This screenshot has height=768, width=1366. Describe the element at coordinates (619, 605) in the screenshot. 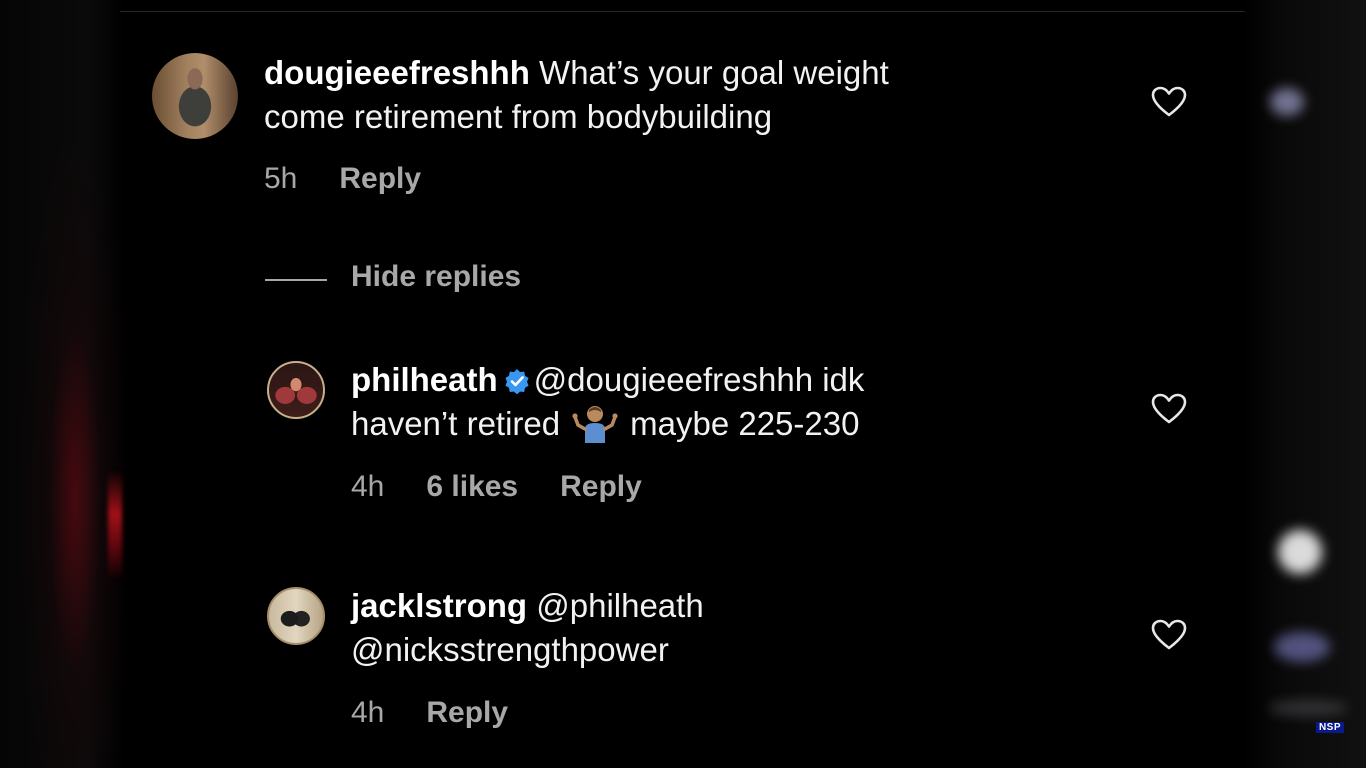

I see `mention-text: @philheath` at that location.